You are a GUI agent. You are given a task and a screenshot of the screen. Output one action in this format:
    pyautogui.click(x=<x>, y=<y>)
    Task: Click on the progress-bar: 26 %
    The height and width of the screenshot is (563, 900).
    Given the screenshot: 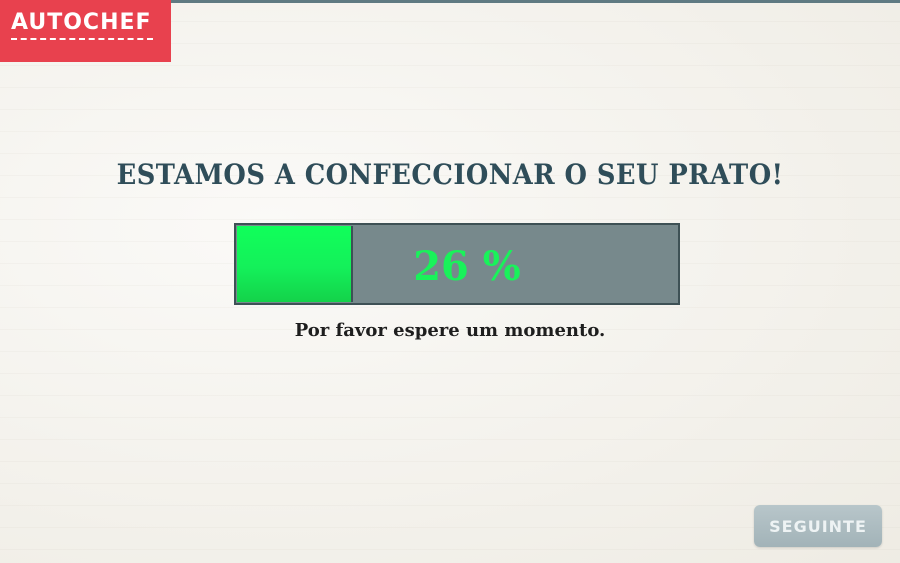 What is the action you would take?
    pyautogui.click(x=457, y=264)
    